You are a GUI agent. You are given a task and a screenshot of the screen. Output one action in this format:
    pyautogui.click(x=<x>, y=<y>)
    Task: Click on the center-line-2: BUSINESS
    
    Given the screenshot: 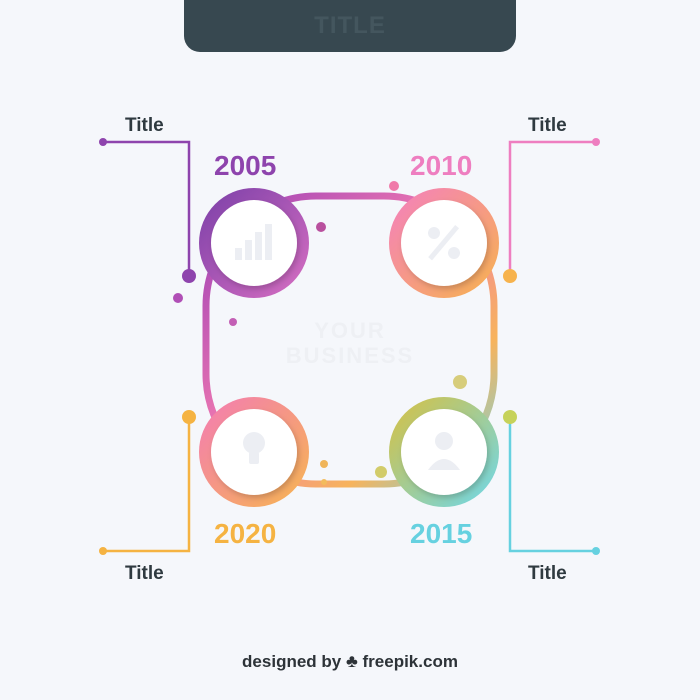 What is the action you would take?
    pyautogui.click(x=350, y=356)
    